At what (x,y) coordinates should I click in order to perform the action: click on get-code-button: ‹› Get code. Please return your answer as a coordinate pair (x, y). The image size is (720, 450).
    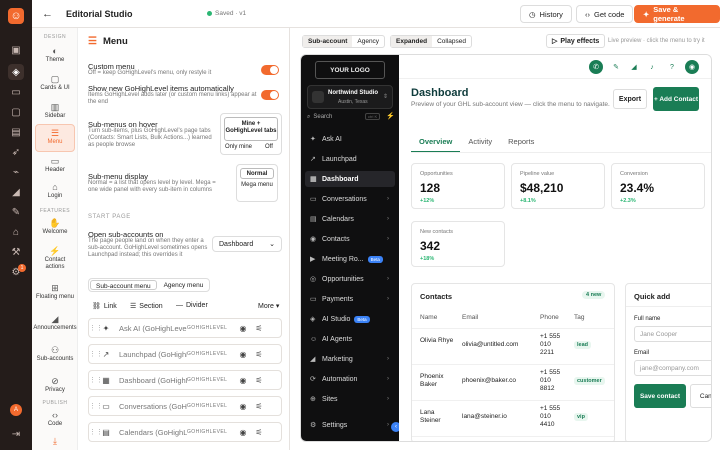
    Looking at the image, I should click on (605, 14).